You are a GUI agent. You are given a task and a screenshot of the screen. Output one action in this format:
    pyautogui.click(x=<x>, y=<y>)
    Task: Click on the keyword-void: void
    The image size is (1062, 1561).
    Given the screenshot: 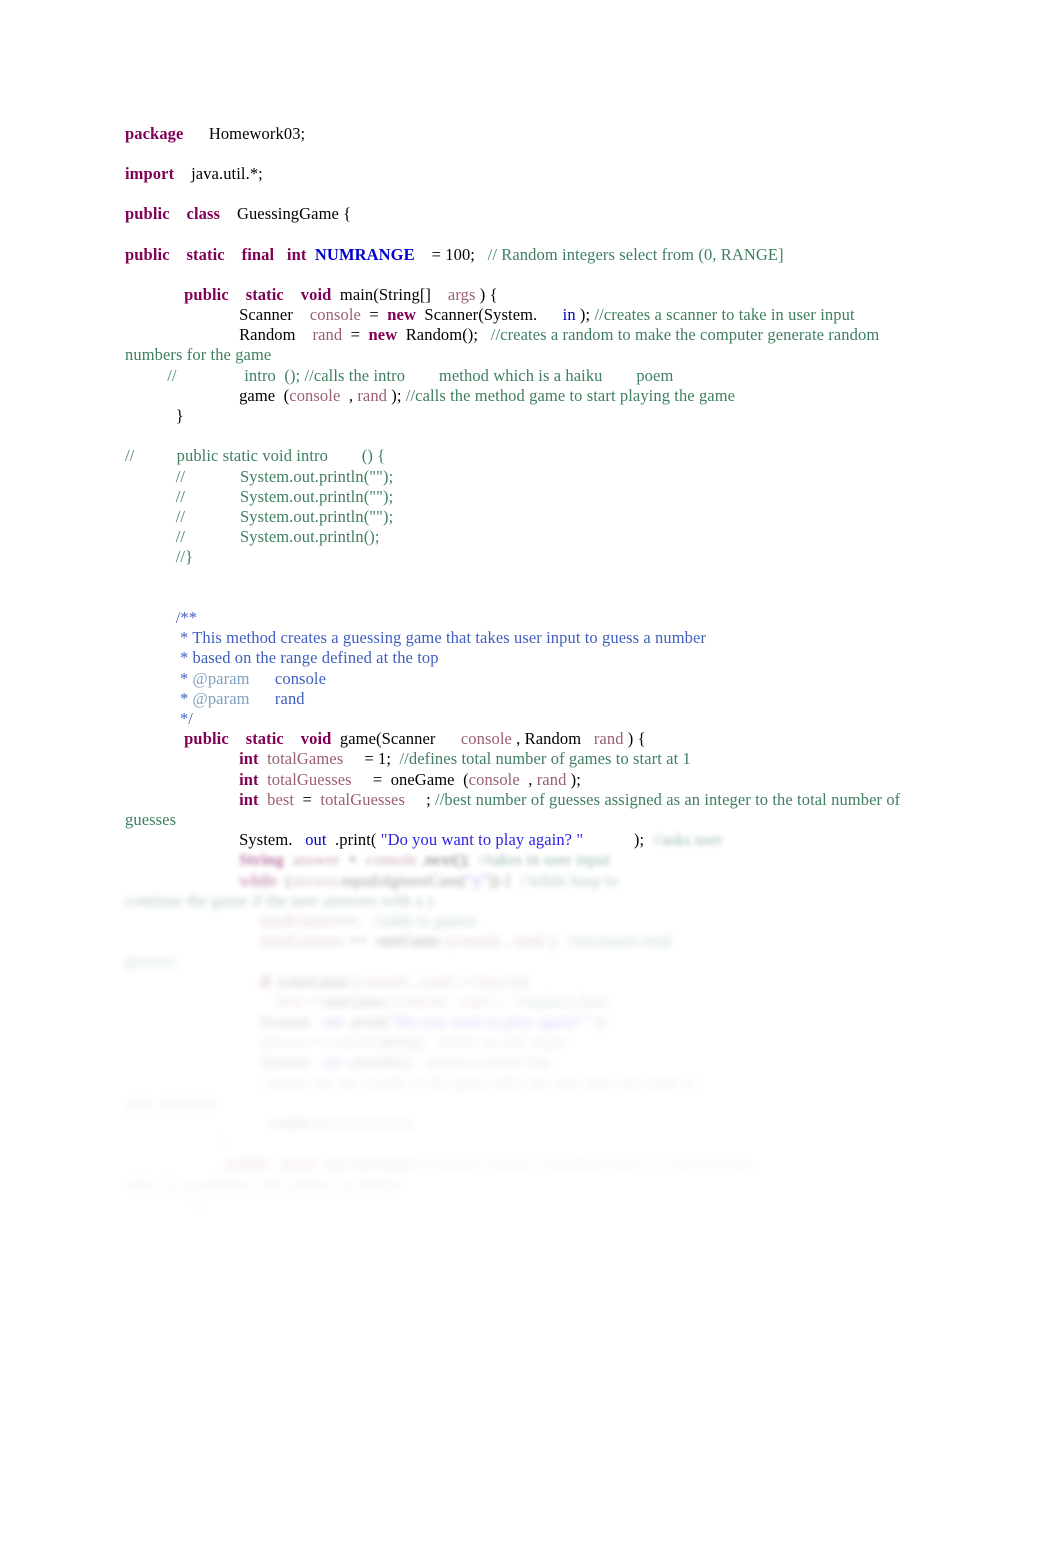 What is the action you would take?
    pyautogui.click(x=316, y=294)
    